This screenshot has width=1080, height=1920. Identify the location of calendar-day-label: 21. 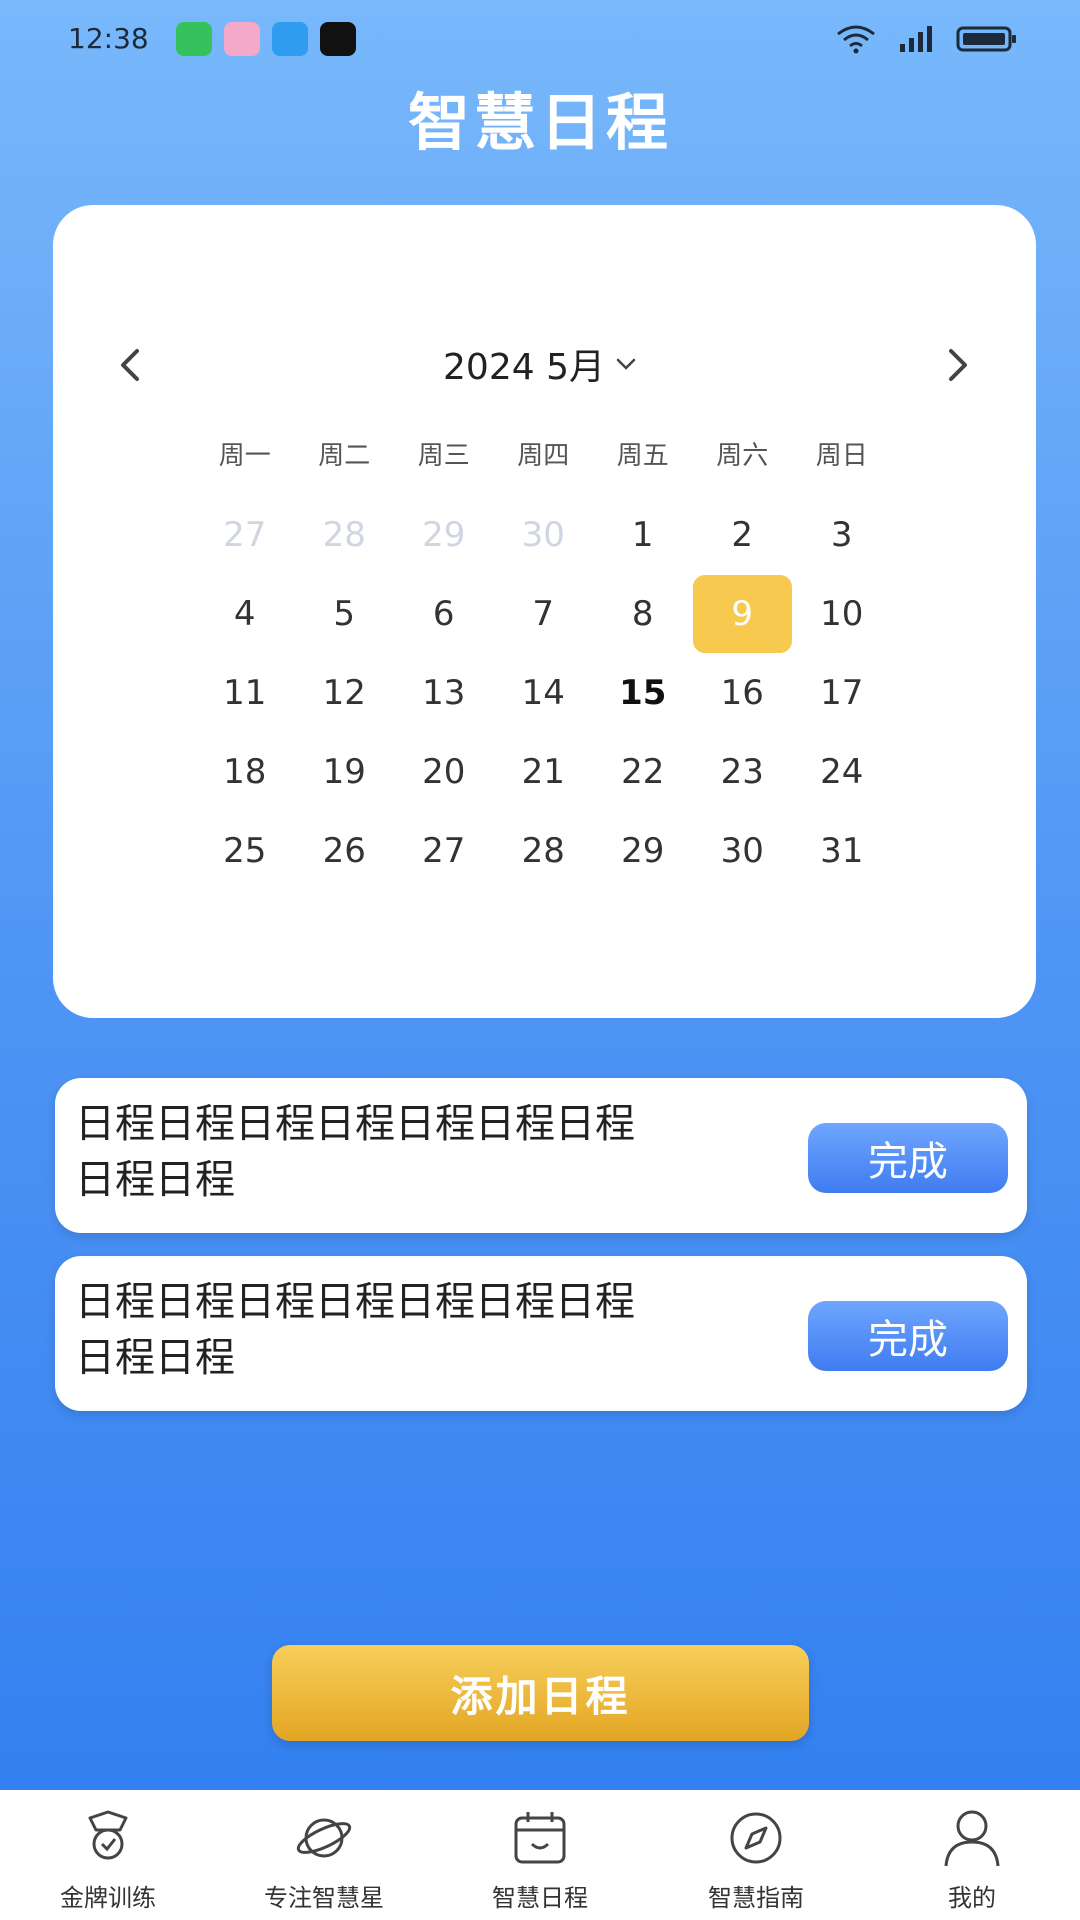
(543, 771).